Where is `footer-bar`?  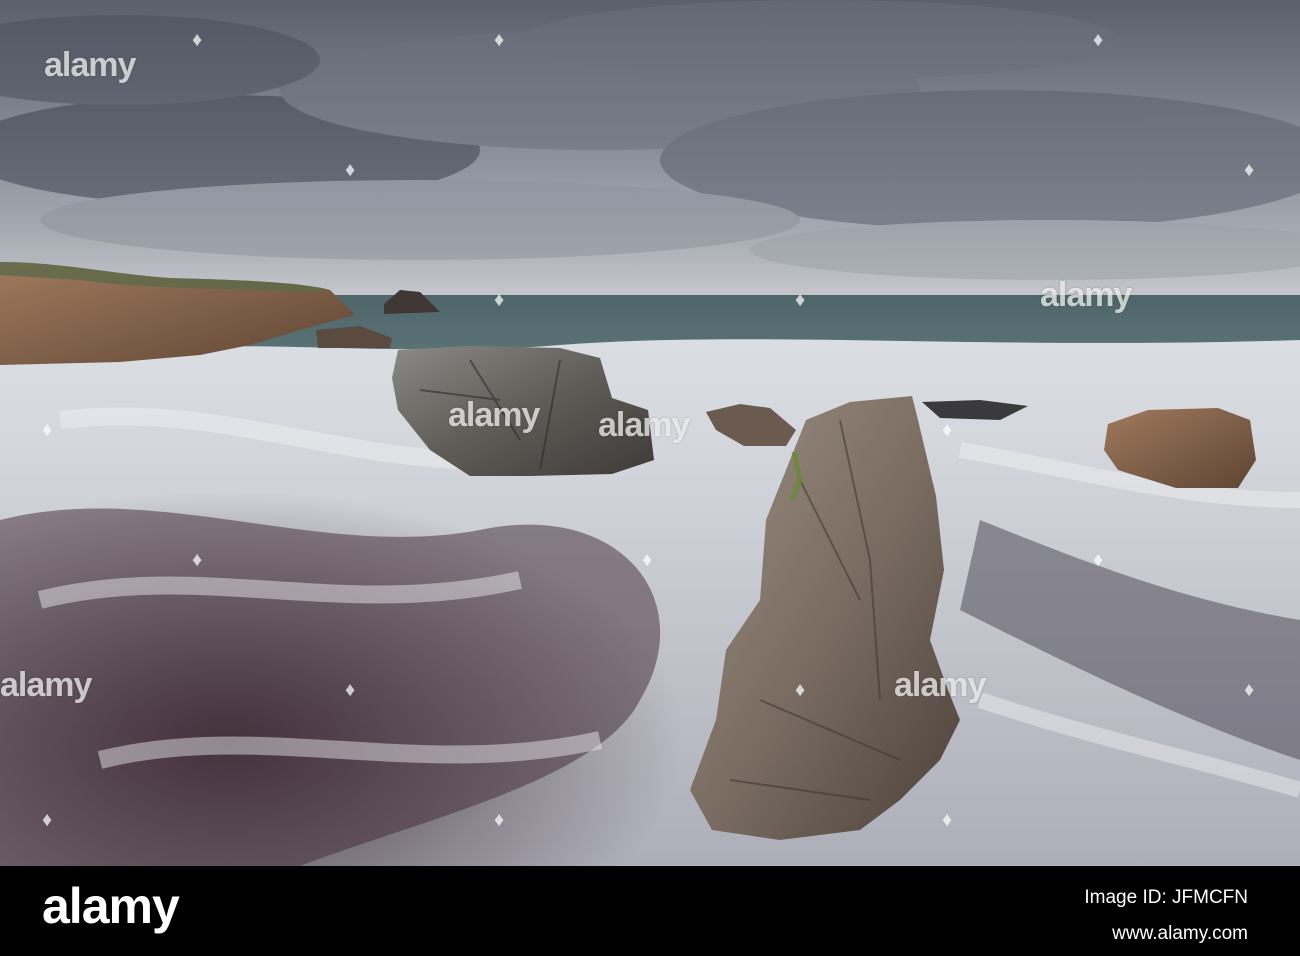
footer-bar is located at coordinates (650, 911).